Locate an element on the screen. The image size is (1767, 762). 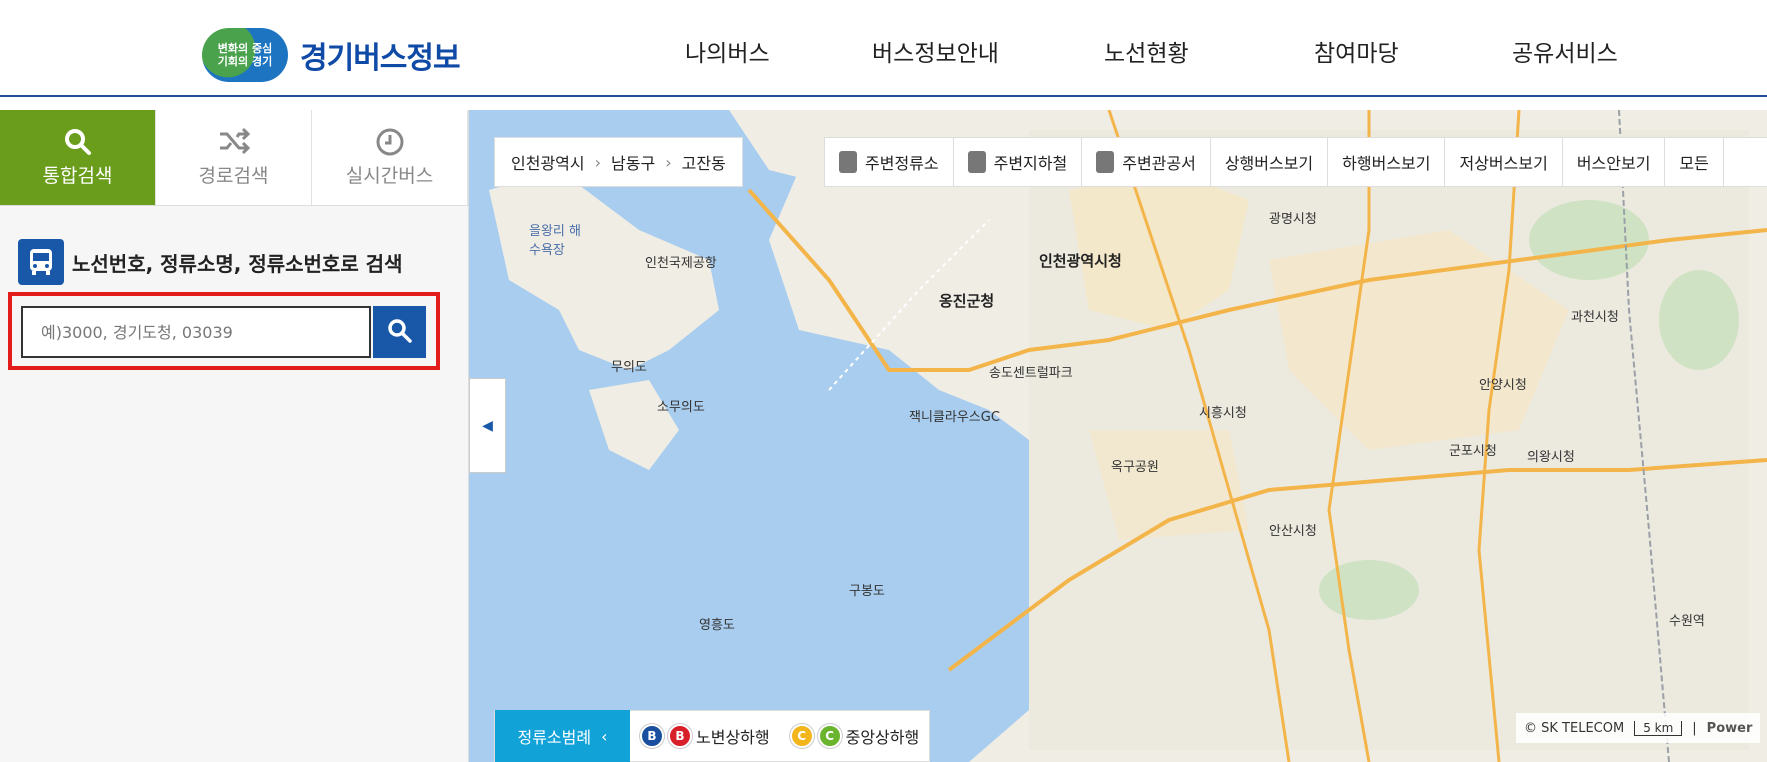
map-copyright: © SK TELECOM 5 km | Power is located at coordinates (1638, 728).